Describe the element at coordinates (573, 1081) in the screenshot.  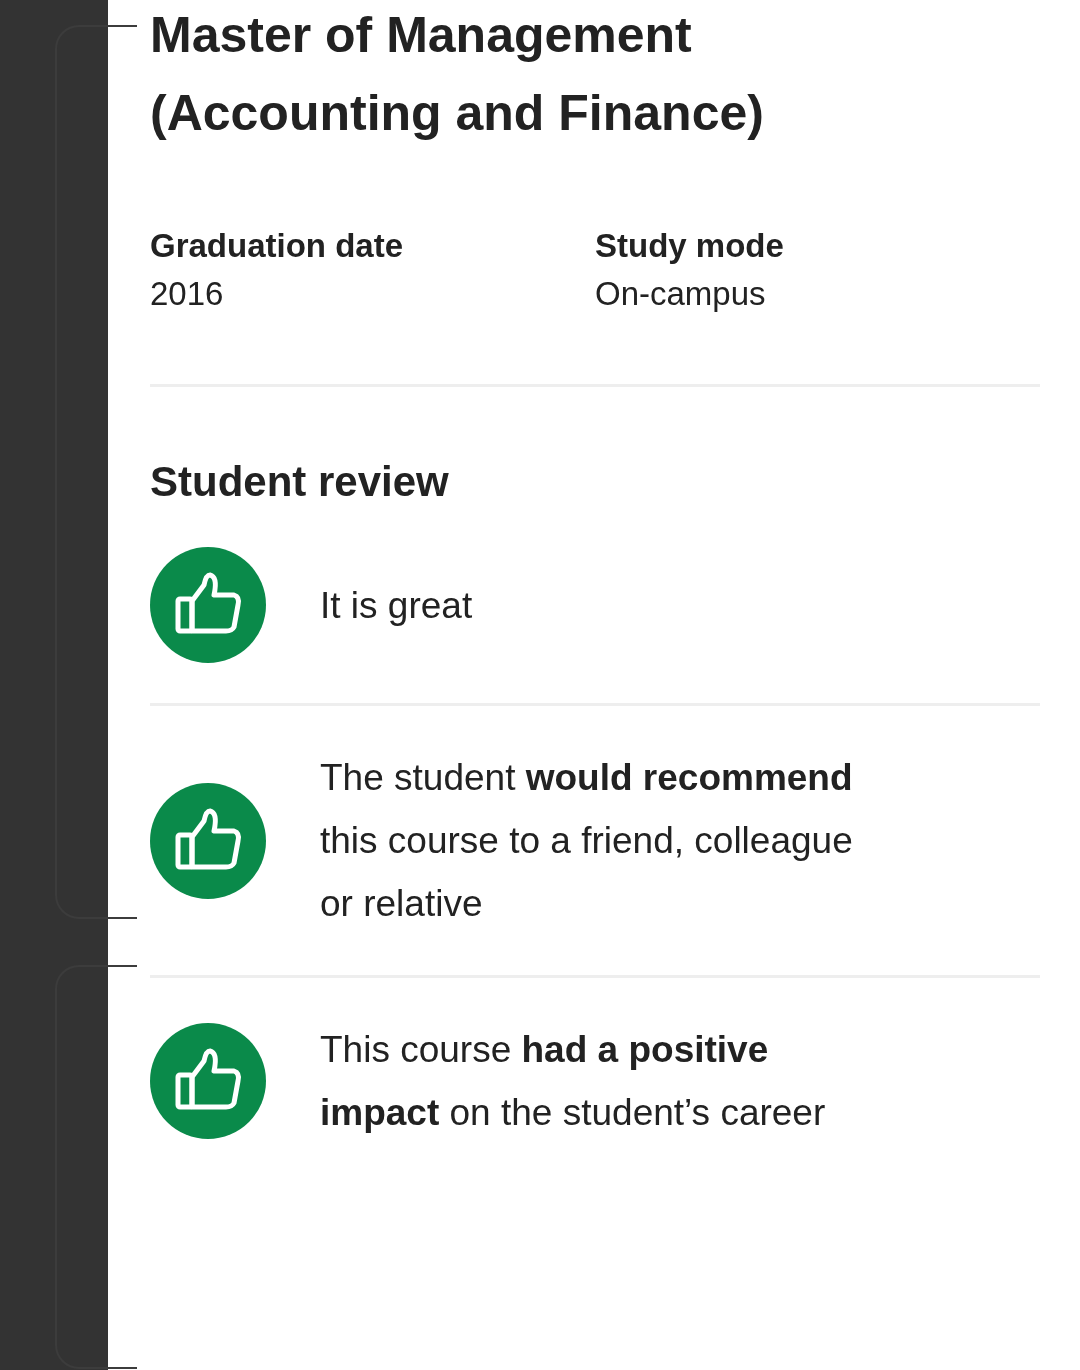
I see `review-statement: This course had a positive impact on the student’s career` at that location.